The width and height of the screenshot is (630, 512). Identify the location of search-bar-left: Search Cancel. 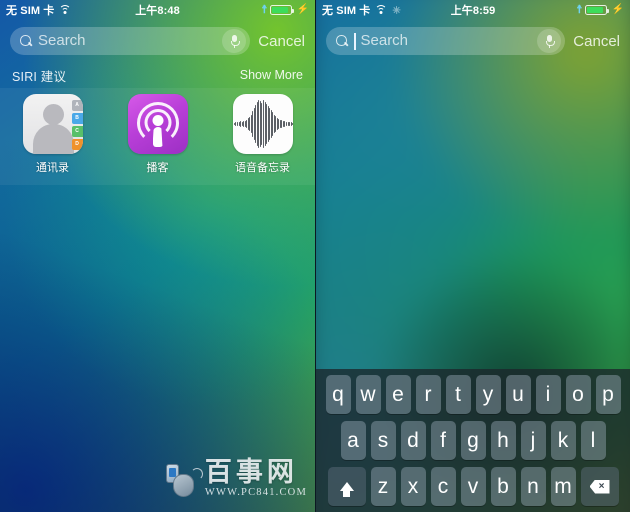
(157, 41).